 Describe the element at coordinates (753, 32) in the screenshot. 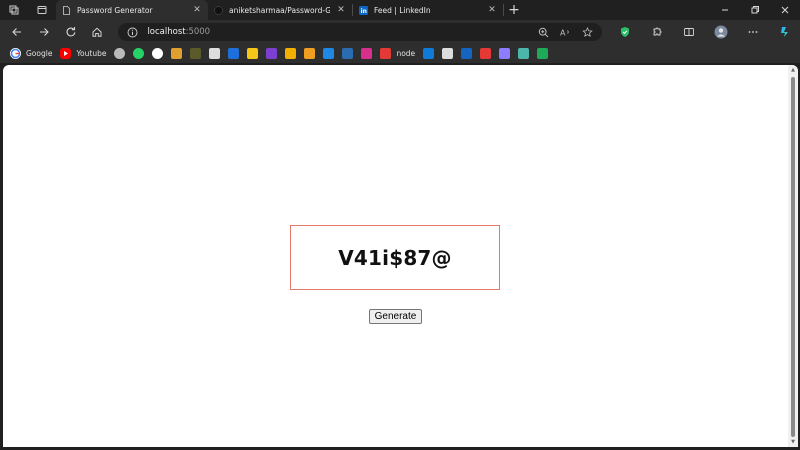

I see `more-options-icon` at that location.